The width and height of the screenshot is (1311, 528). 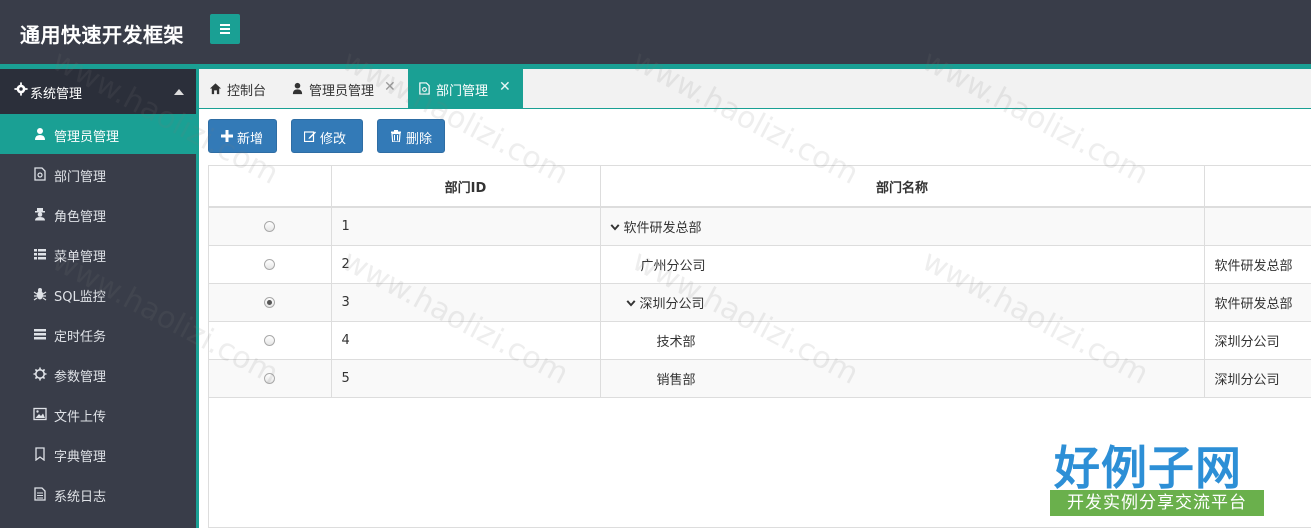 What do you see at coordinates (466, 226) in the screenshot?
I see `dept-id-cell: 1` at bounding box center [466, 226].